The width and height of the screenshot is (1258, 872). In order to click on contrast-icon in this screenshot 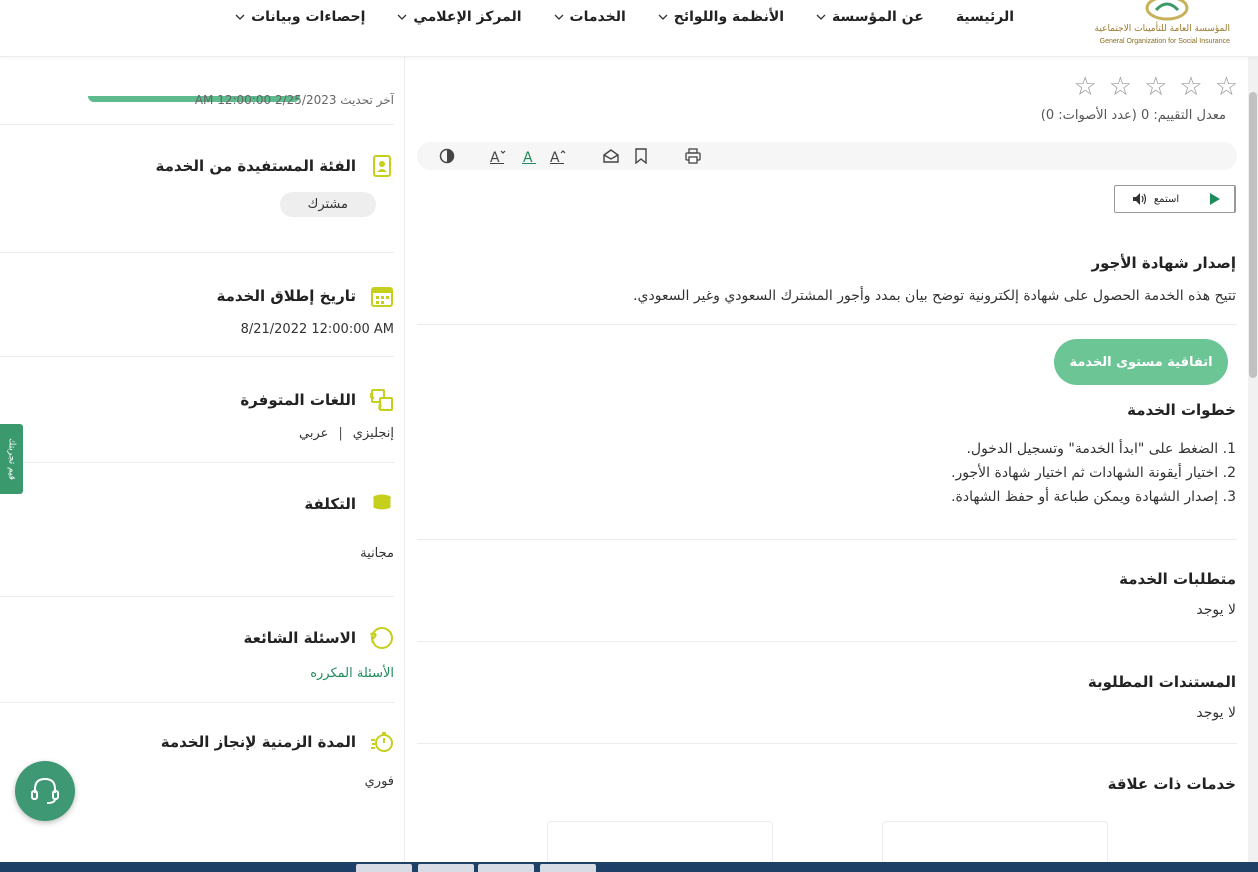, I will do `click(447, 156)`.